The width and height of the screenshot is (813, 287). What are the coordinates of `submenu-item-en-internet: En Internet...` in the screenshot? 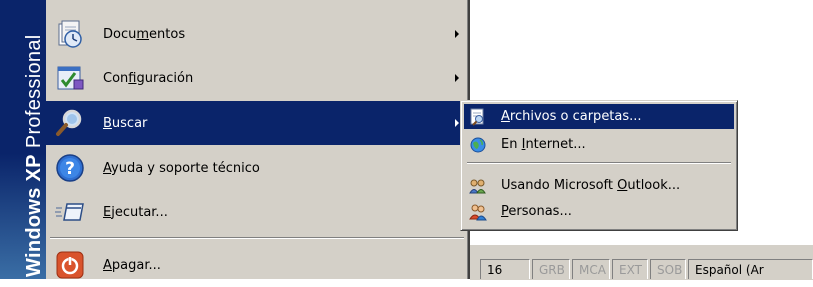 It's located at (599, 144).